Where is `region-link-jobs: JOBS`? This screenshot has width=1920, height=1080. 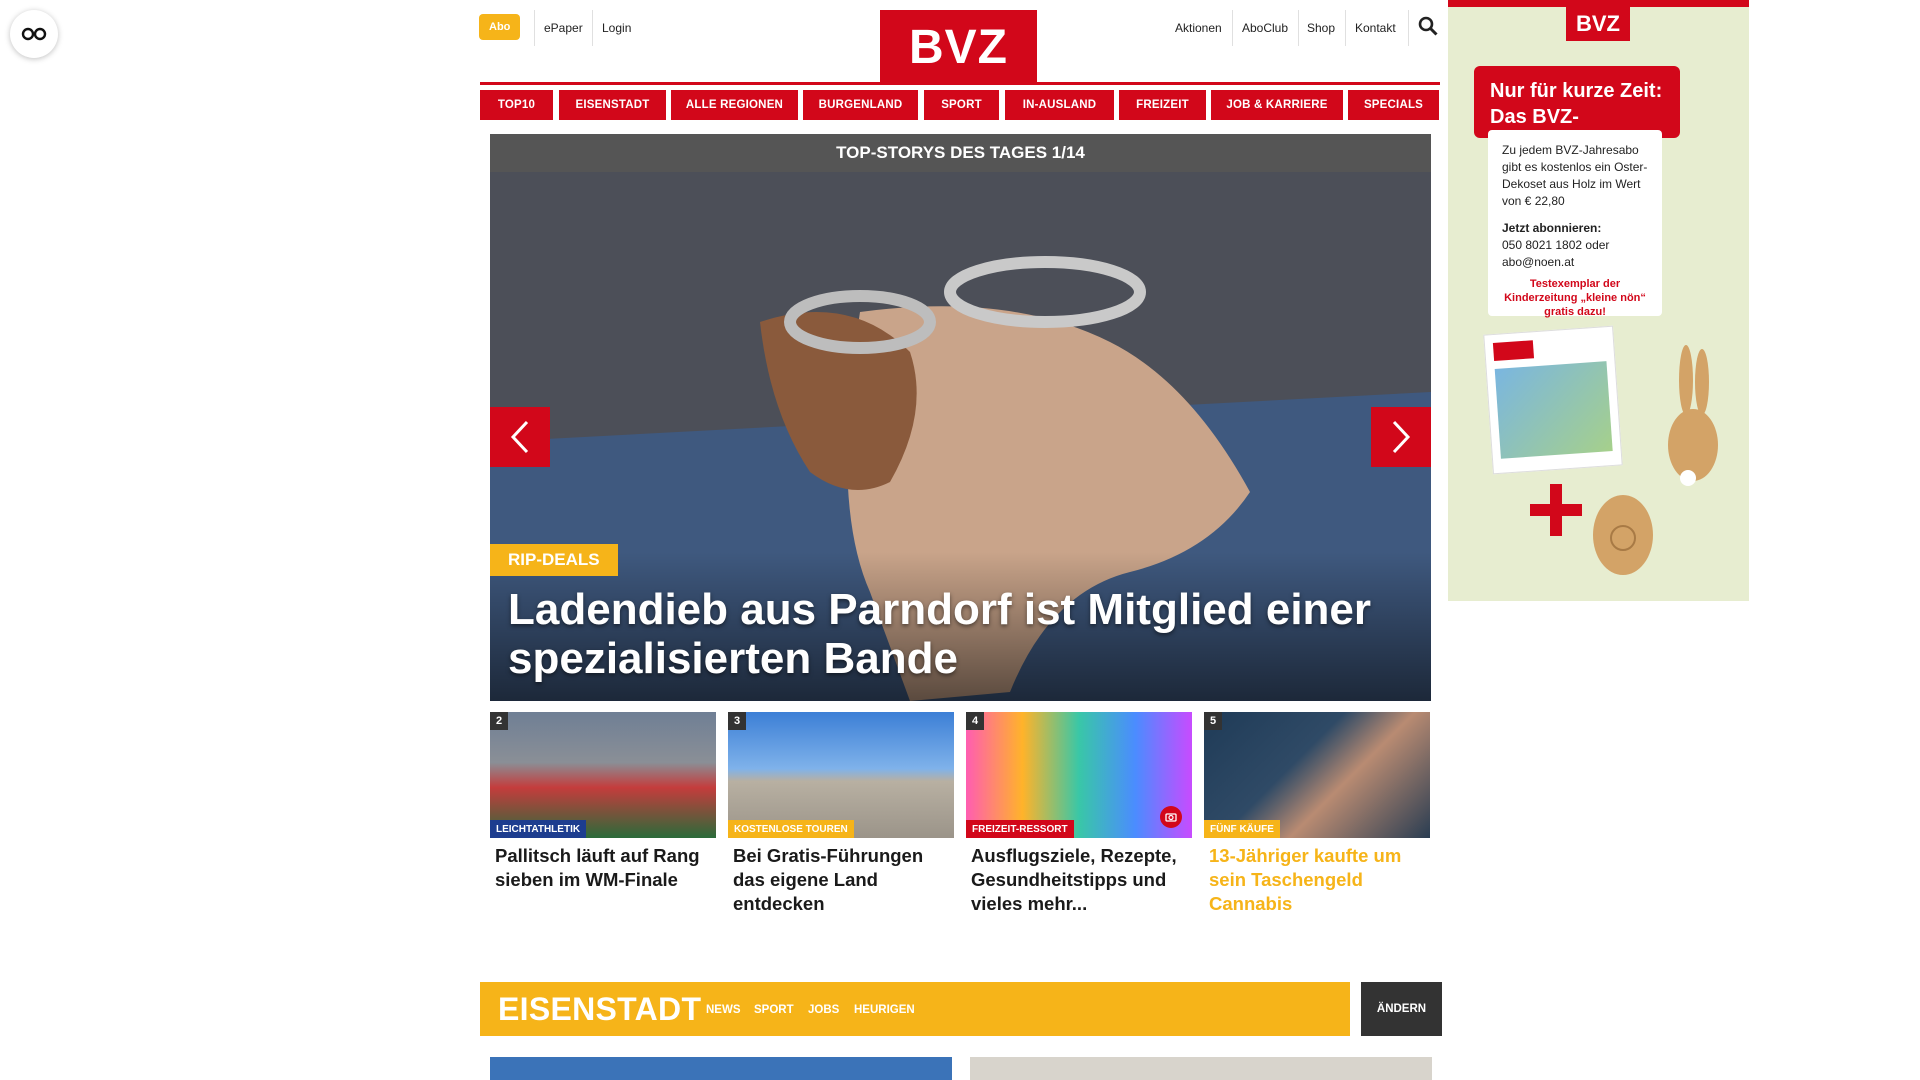 region-link-jobs: JOBS is located at coordinates (823, 1010).